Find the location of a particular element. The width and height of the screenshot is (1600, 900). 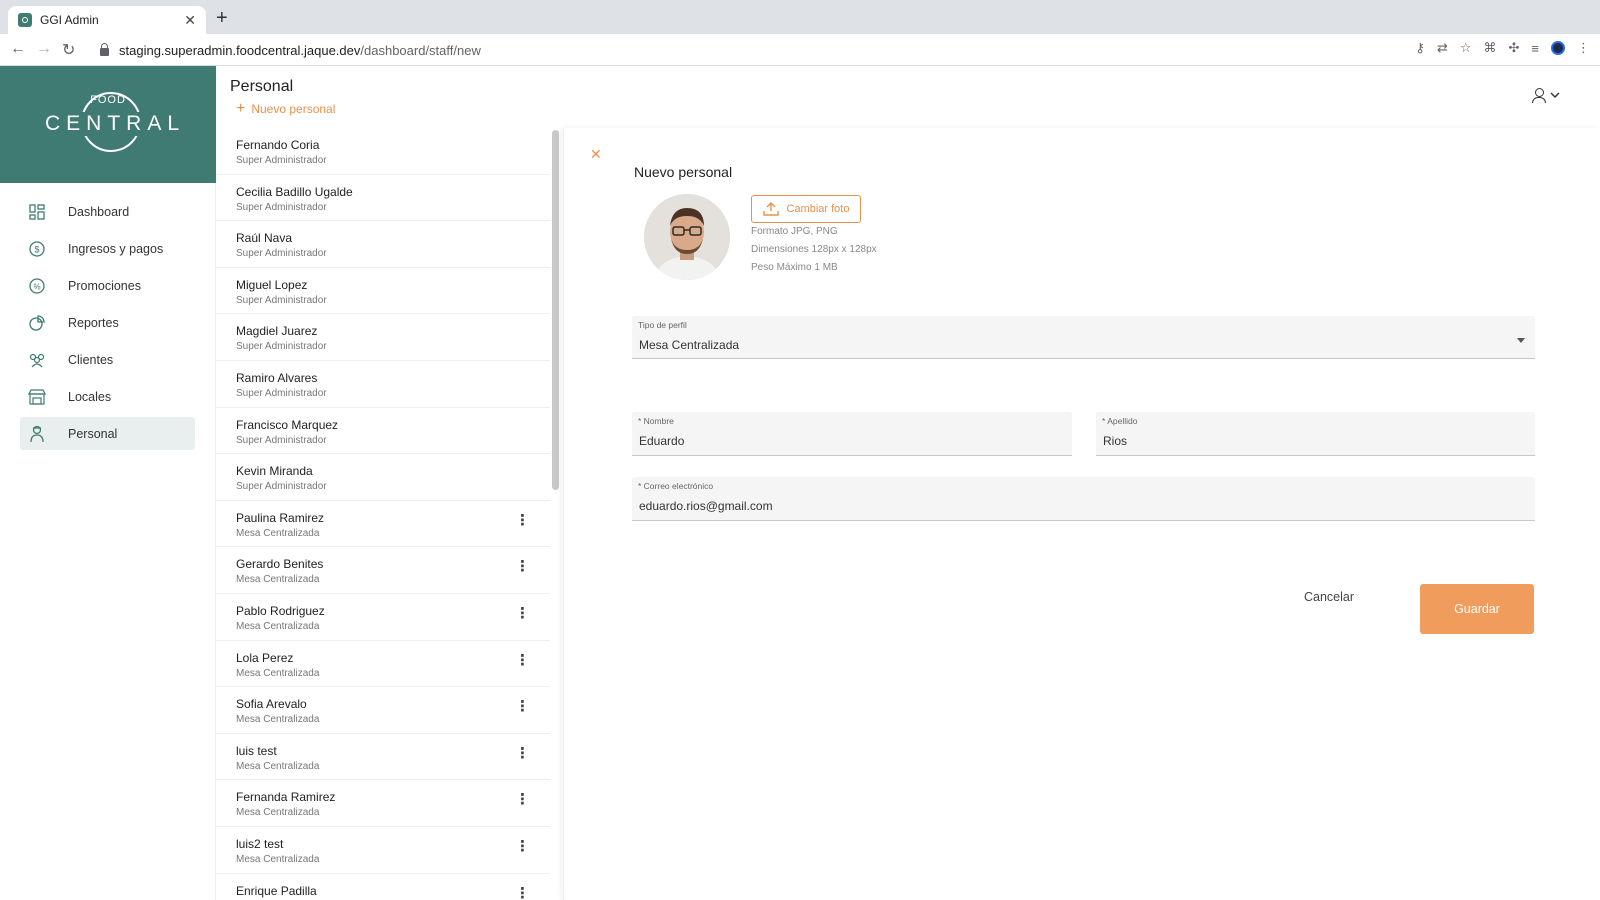

cancel-button: Cancelar is located at coordinates (1329, 597).